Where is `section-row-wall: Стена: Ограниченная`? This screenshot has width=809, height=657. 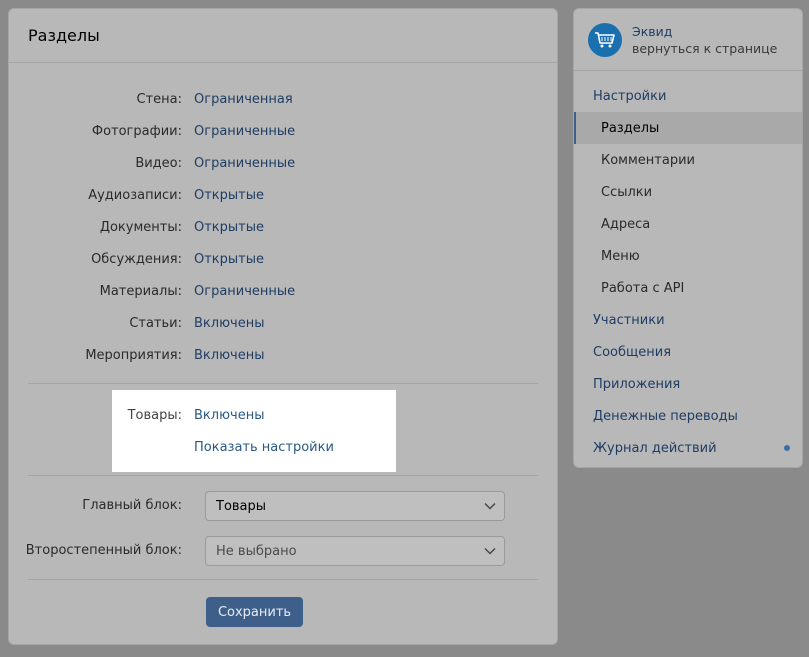
section-row-wall: Стена: Ограниченная is located at coordinates (284, 99).